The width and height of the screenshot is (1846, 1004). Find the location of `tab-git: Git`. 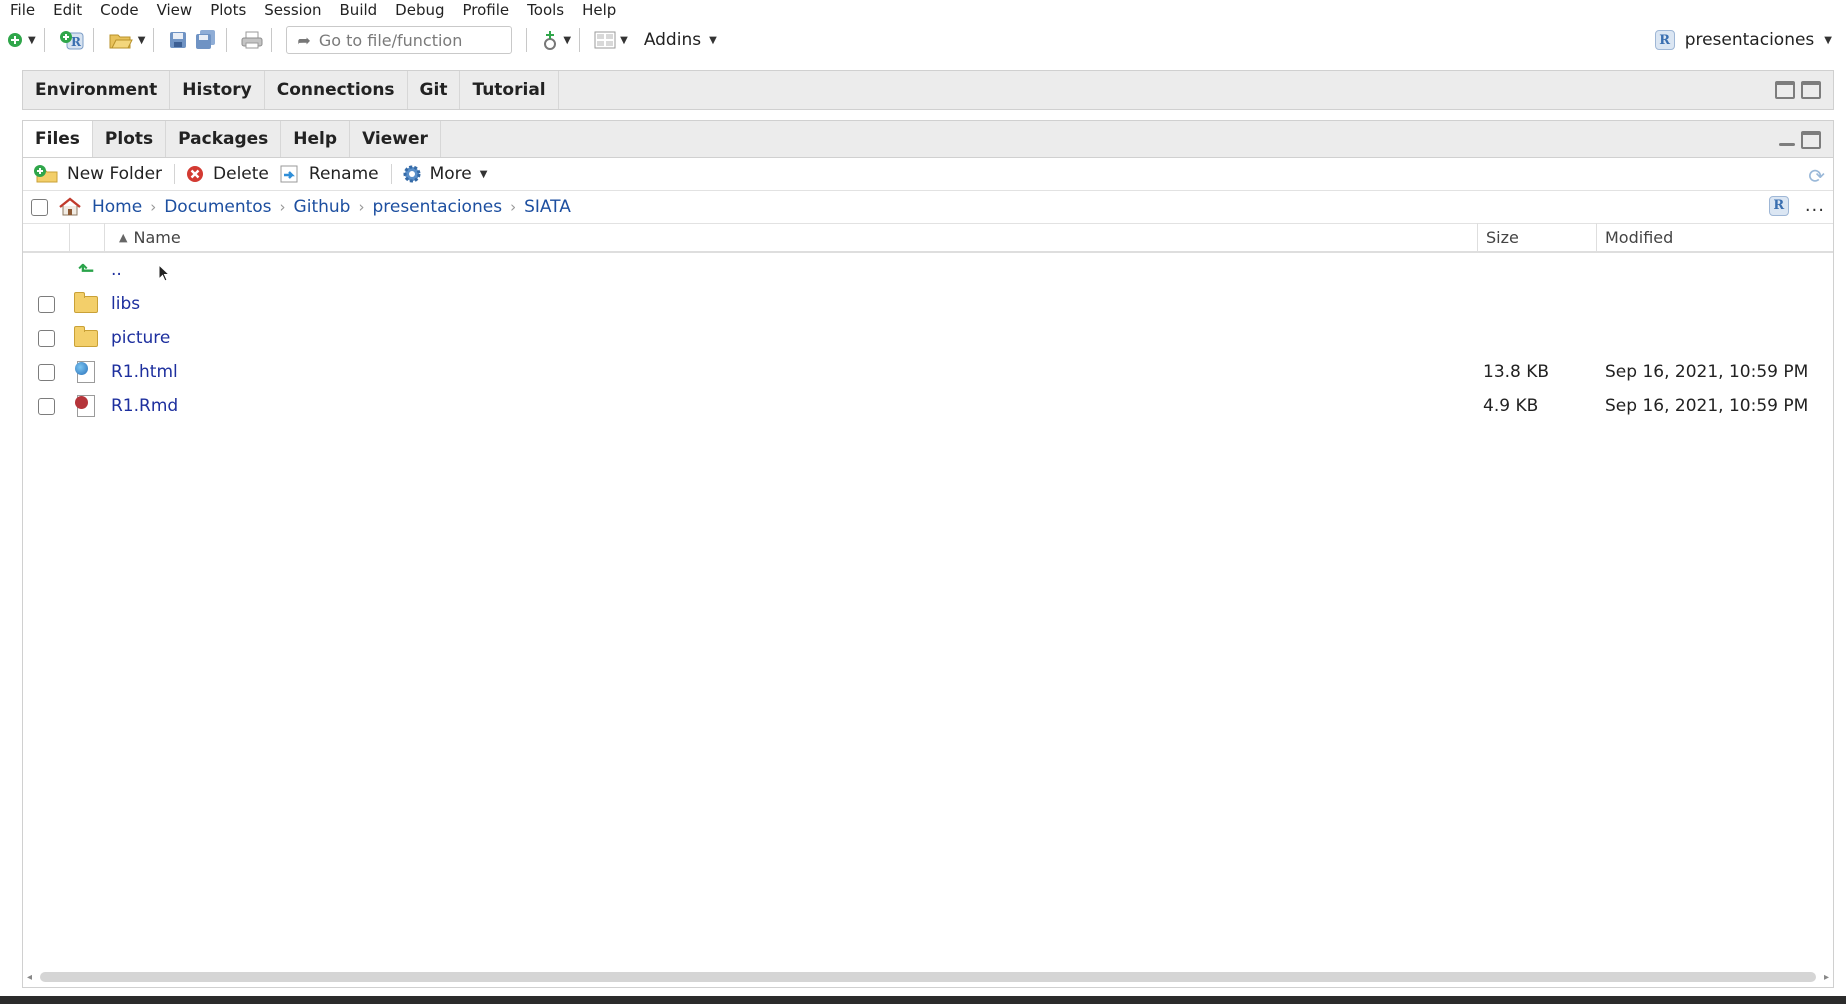

tab-git: Git is located at coordinates (434, 90).